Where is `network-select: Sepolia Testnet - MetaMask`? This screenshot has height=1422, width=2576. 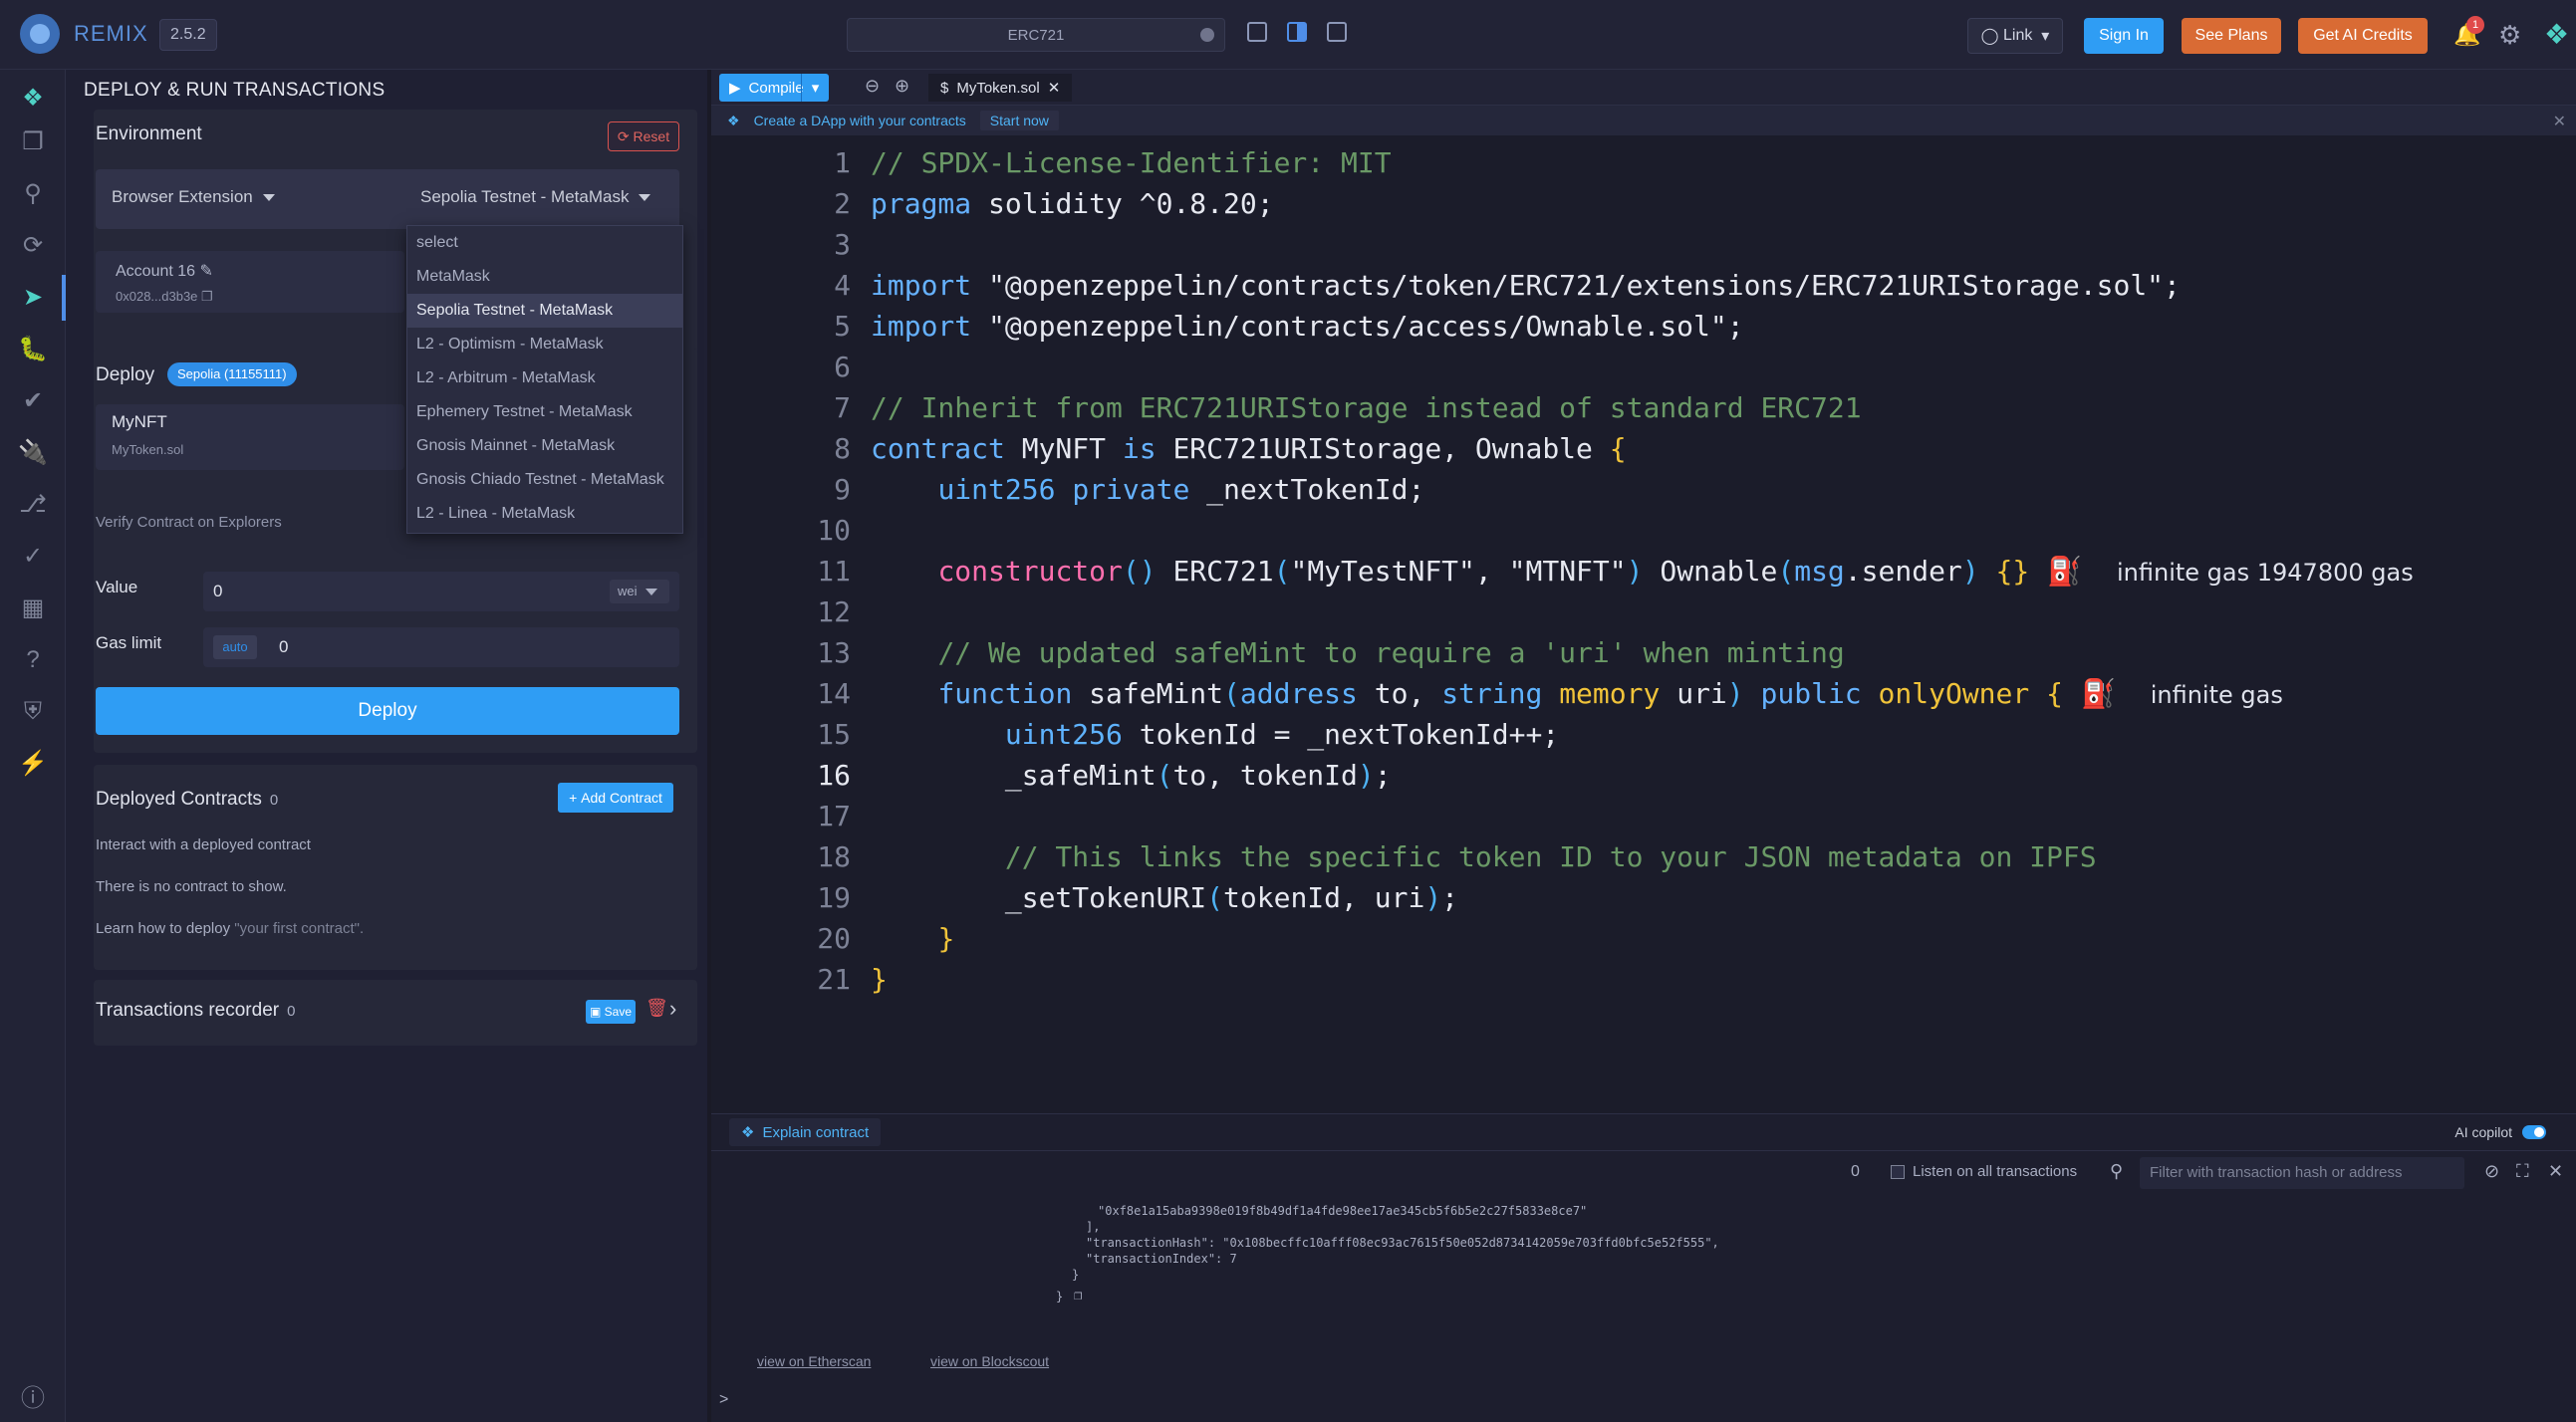
network-select: Sepolia Testnet - MetaMask is located at coordinates (535, 197).